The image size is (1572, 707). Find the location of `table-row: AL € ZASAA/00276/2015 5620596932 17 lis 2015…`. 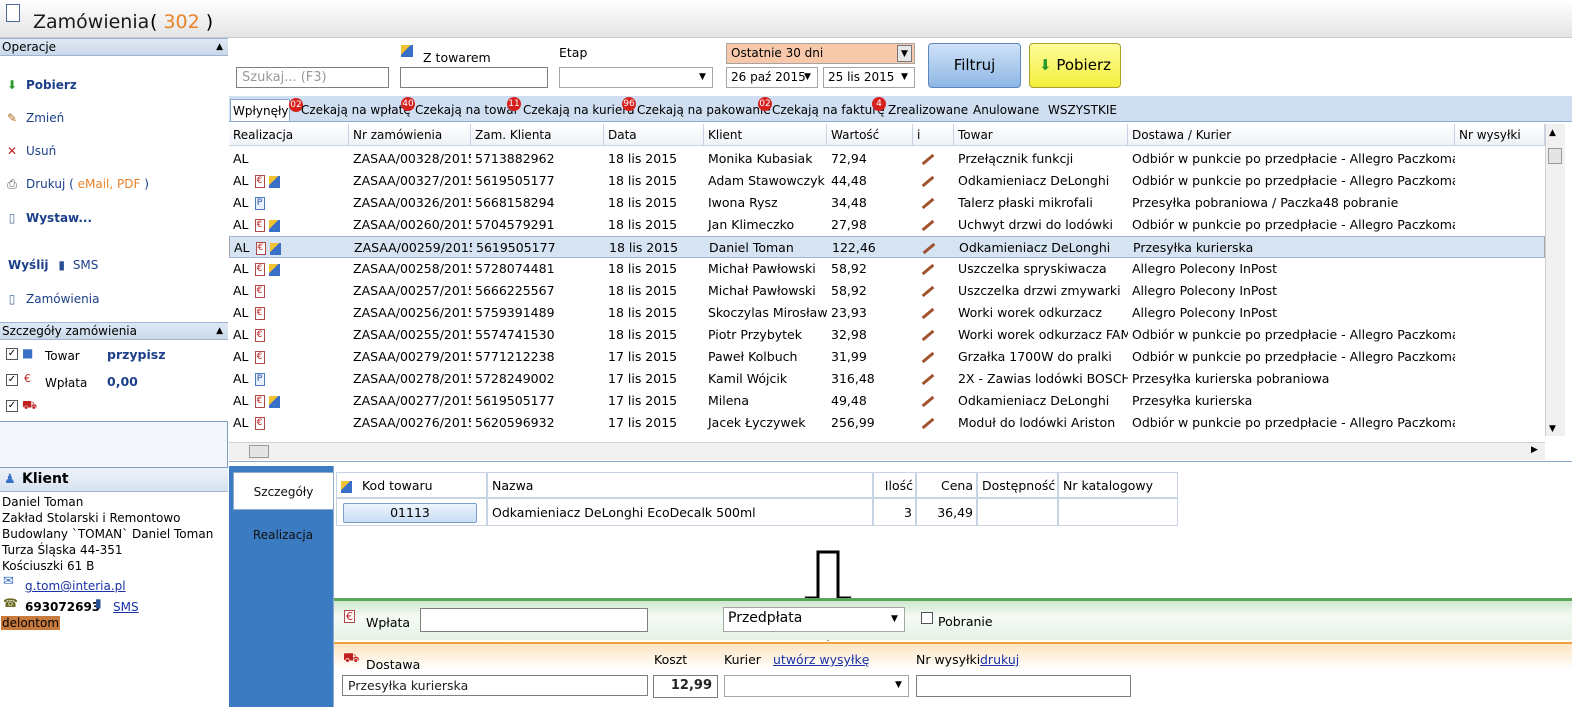

table-row: AL € ZASAA/00276/2015 5620596932 17 lis 2015… is located at coordinates (887, 423).